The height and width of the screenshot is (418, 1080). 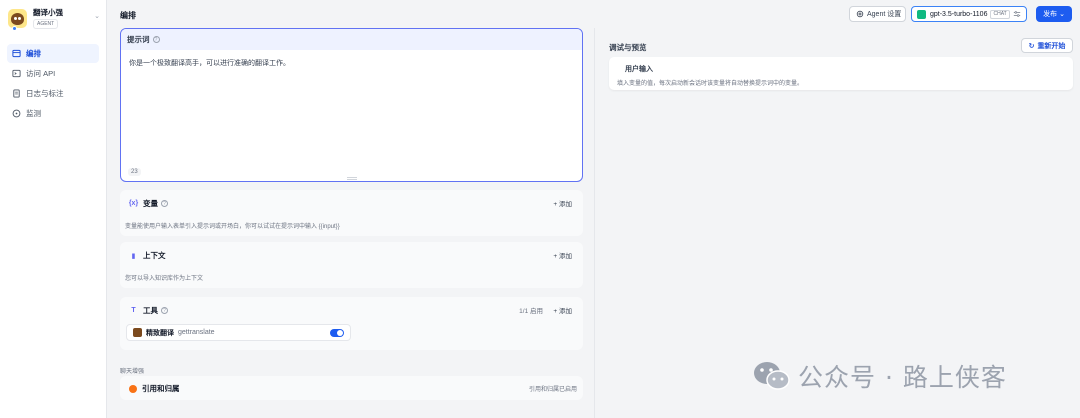 I want to click on restart-label: 重新开始, so click(x=1051, y=46).